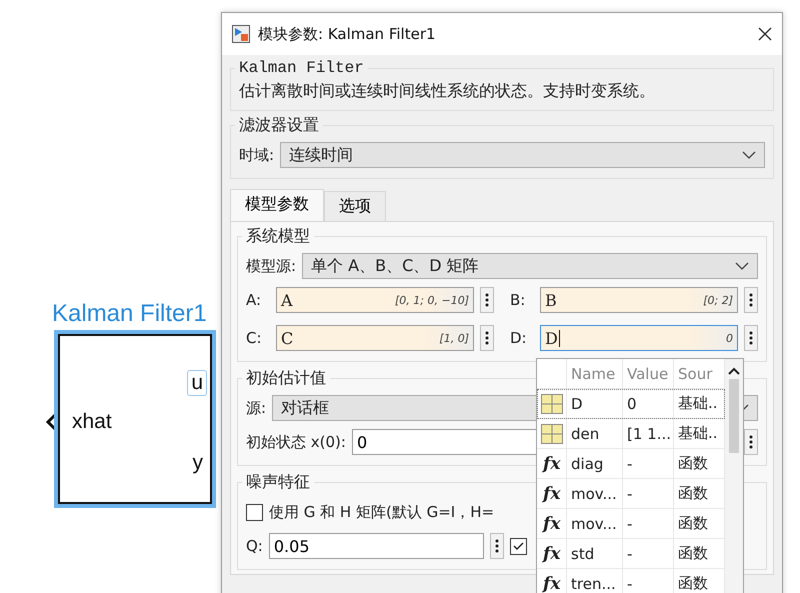 The height and width of the screenshot is (593, 800). What do you see at coordinates (447, 91) in the screenshot?
I see `block-description: 估计离散时间或连续时间线性系统的状态。支持时变系统。` at bounding box center [447, 91].